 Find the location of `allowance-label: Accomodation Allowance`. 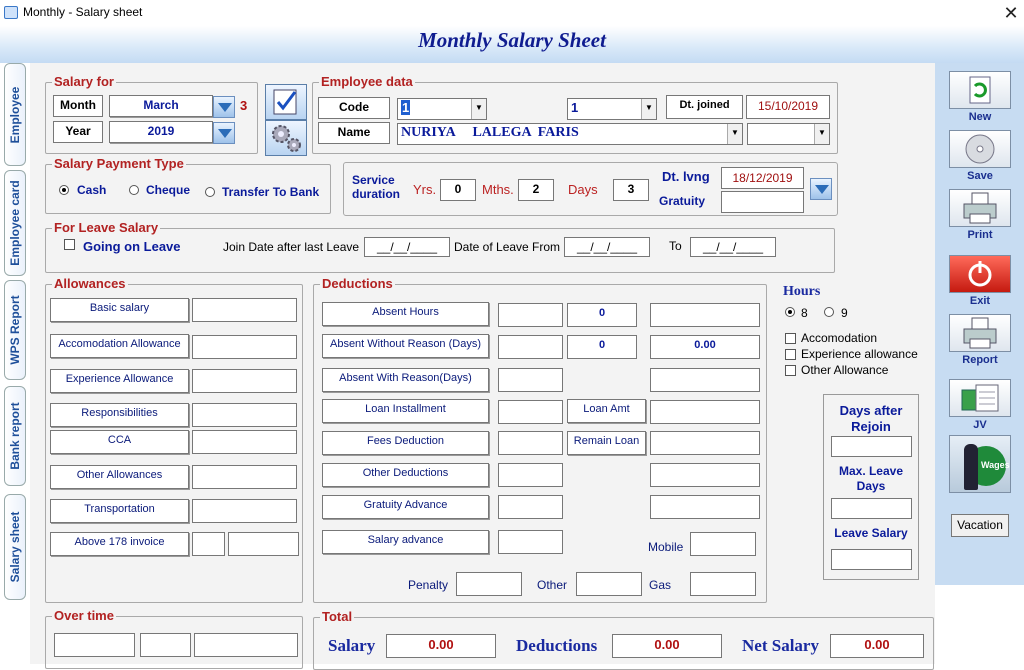

allowance-label: Accomodation Allowance is located at coordinates (119, 346).